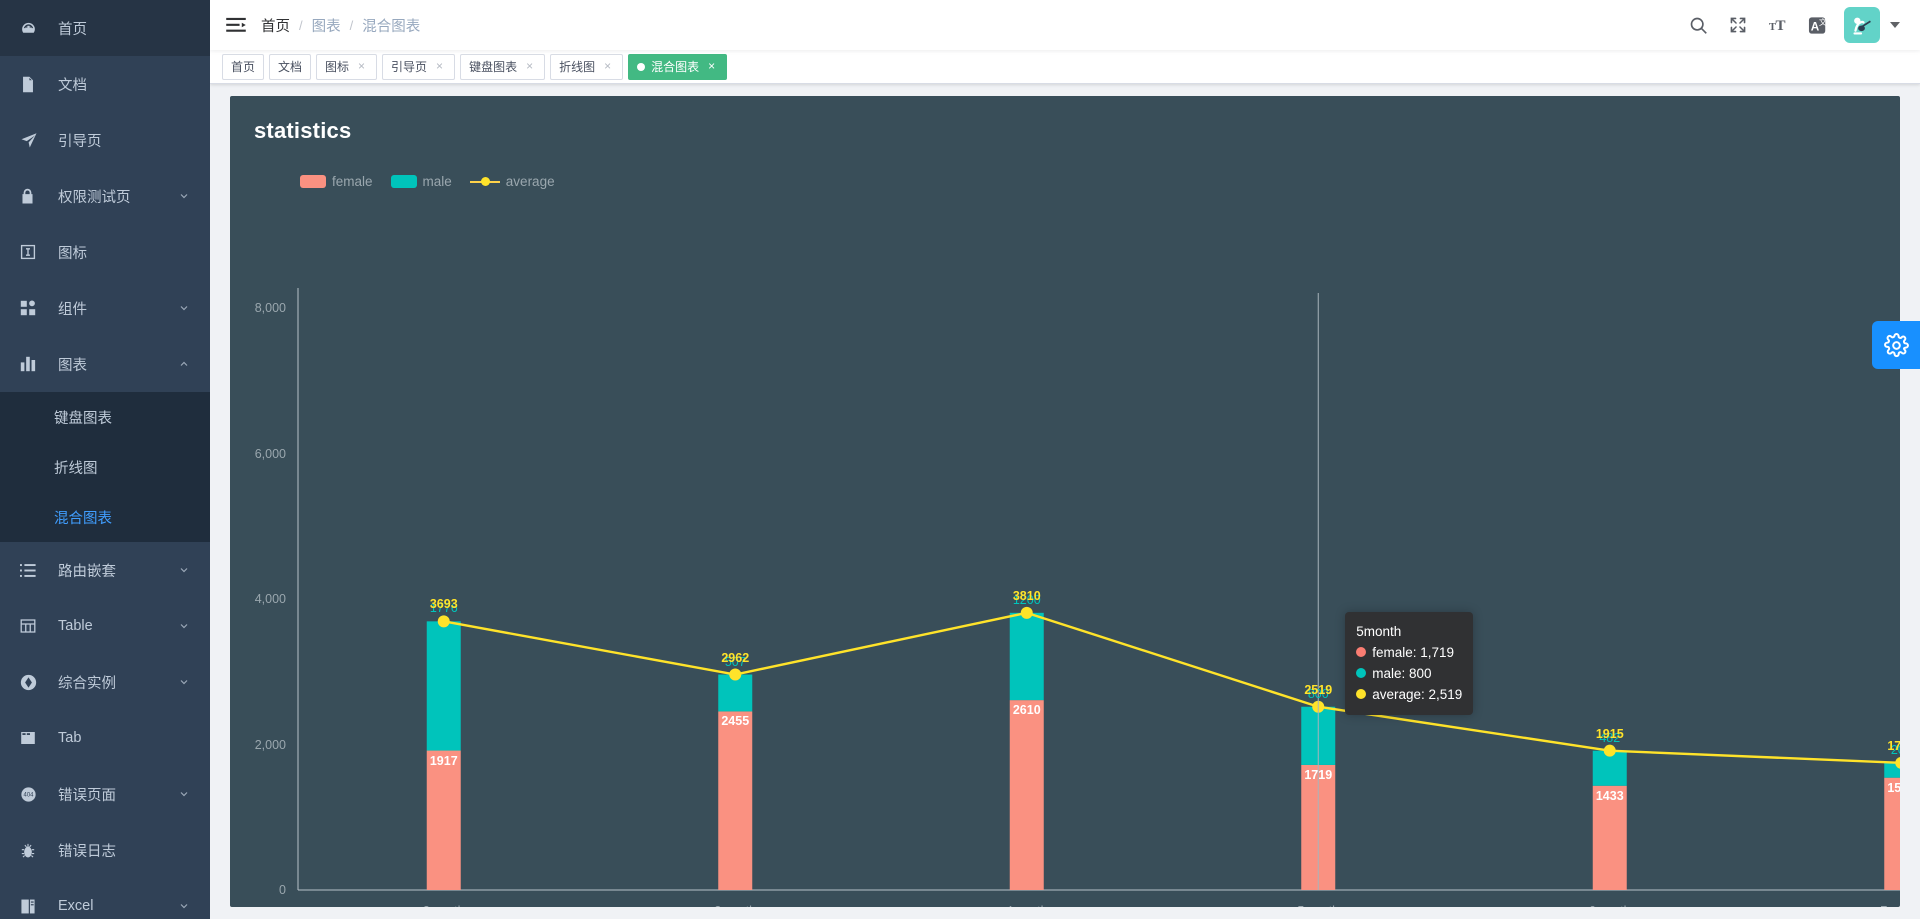  Describe the element at coordinates (105, 417) in the screenshot. I see `sidebar-subitem-keyboard-chart: 键盘图表` at that location.